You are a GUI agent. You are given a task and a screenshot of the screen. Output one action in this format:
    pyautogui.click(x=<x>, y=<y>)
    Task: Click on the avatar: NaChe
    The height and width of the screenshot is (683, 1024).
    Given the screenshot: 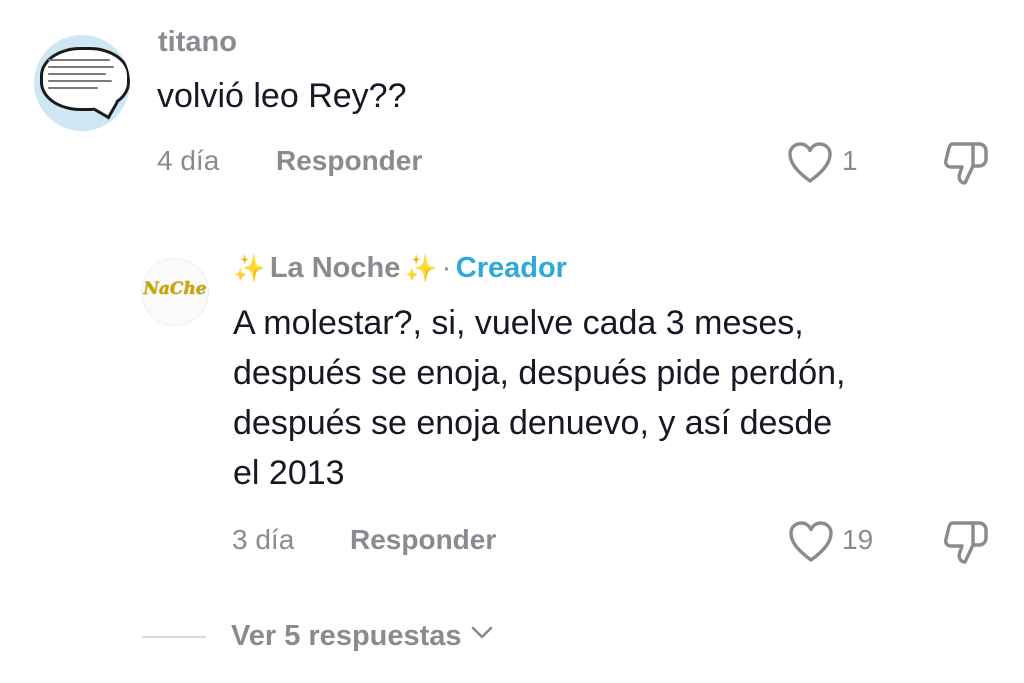 What is the action you would take?
    pyautogui.click(x=175, y=292)
    